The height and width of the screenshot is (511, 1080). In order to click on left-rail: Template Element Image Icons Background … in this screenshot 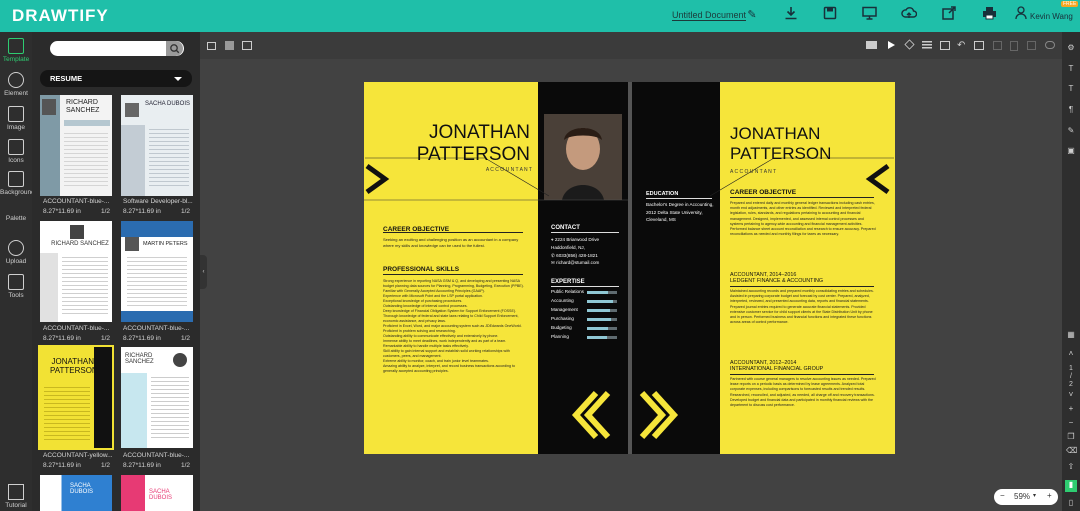, I will do `click(17, 271)`.